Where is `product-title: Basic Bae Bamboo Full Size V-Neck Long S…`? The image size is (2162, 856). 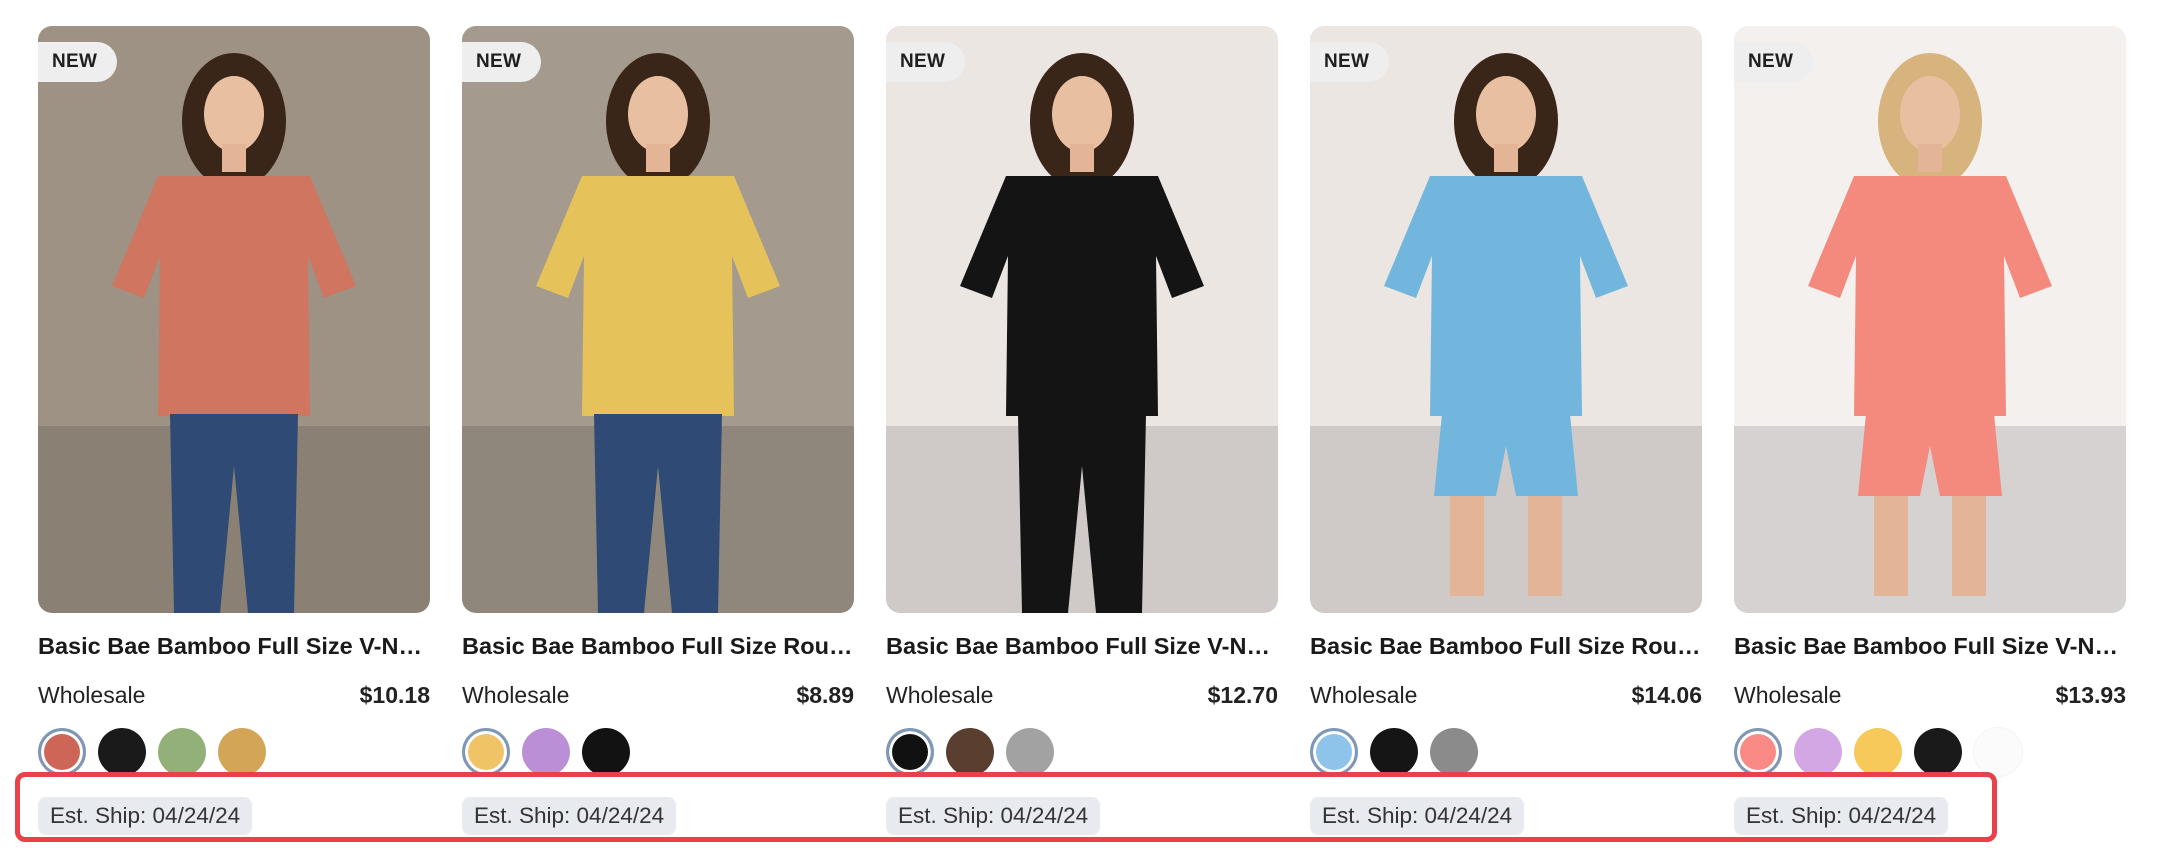 product-title: Basic Bae Bamboo Full Size V-Neck Long S… is located at coordinates (1082, 646).